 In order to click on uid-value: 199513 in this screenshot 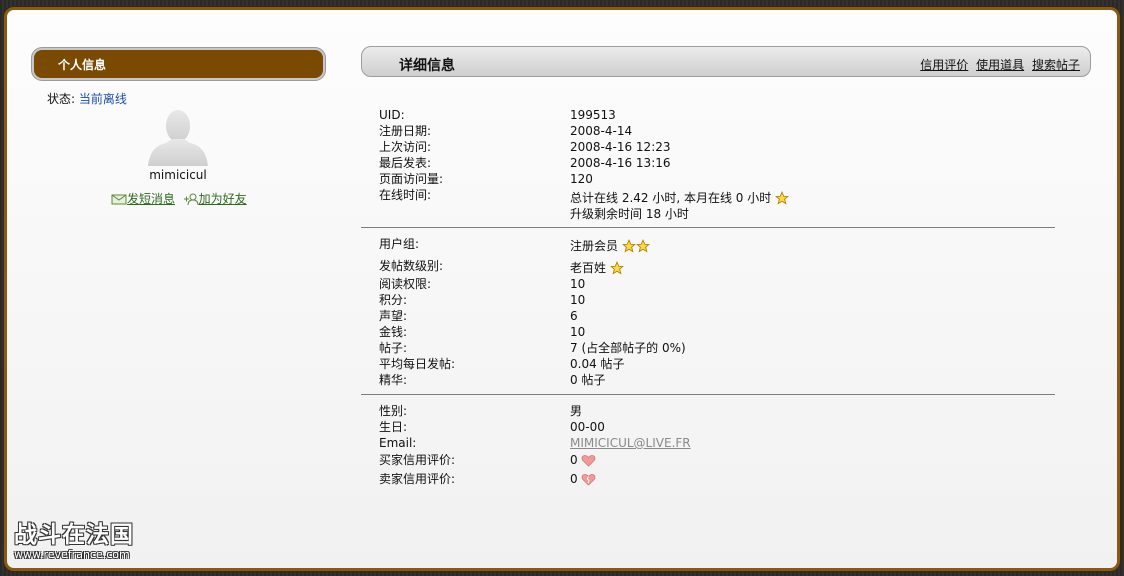, I will do `click(593, 115)`.